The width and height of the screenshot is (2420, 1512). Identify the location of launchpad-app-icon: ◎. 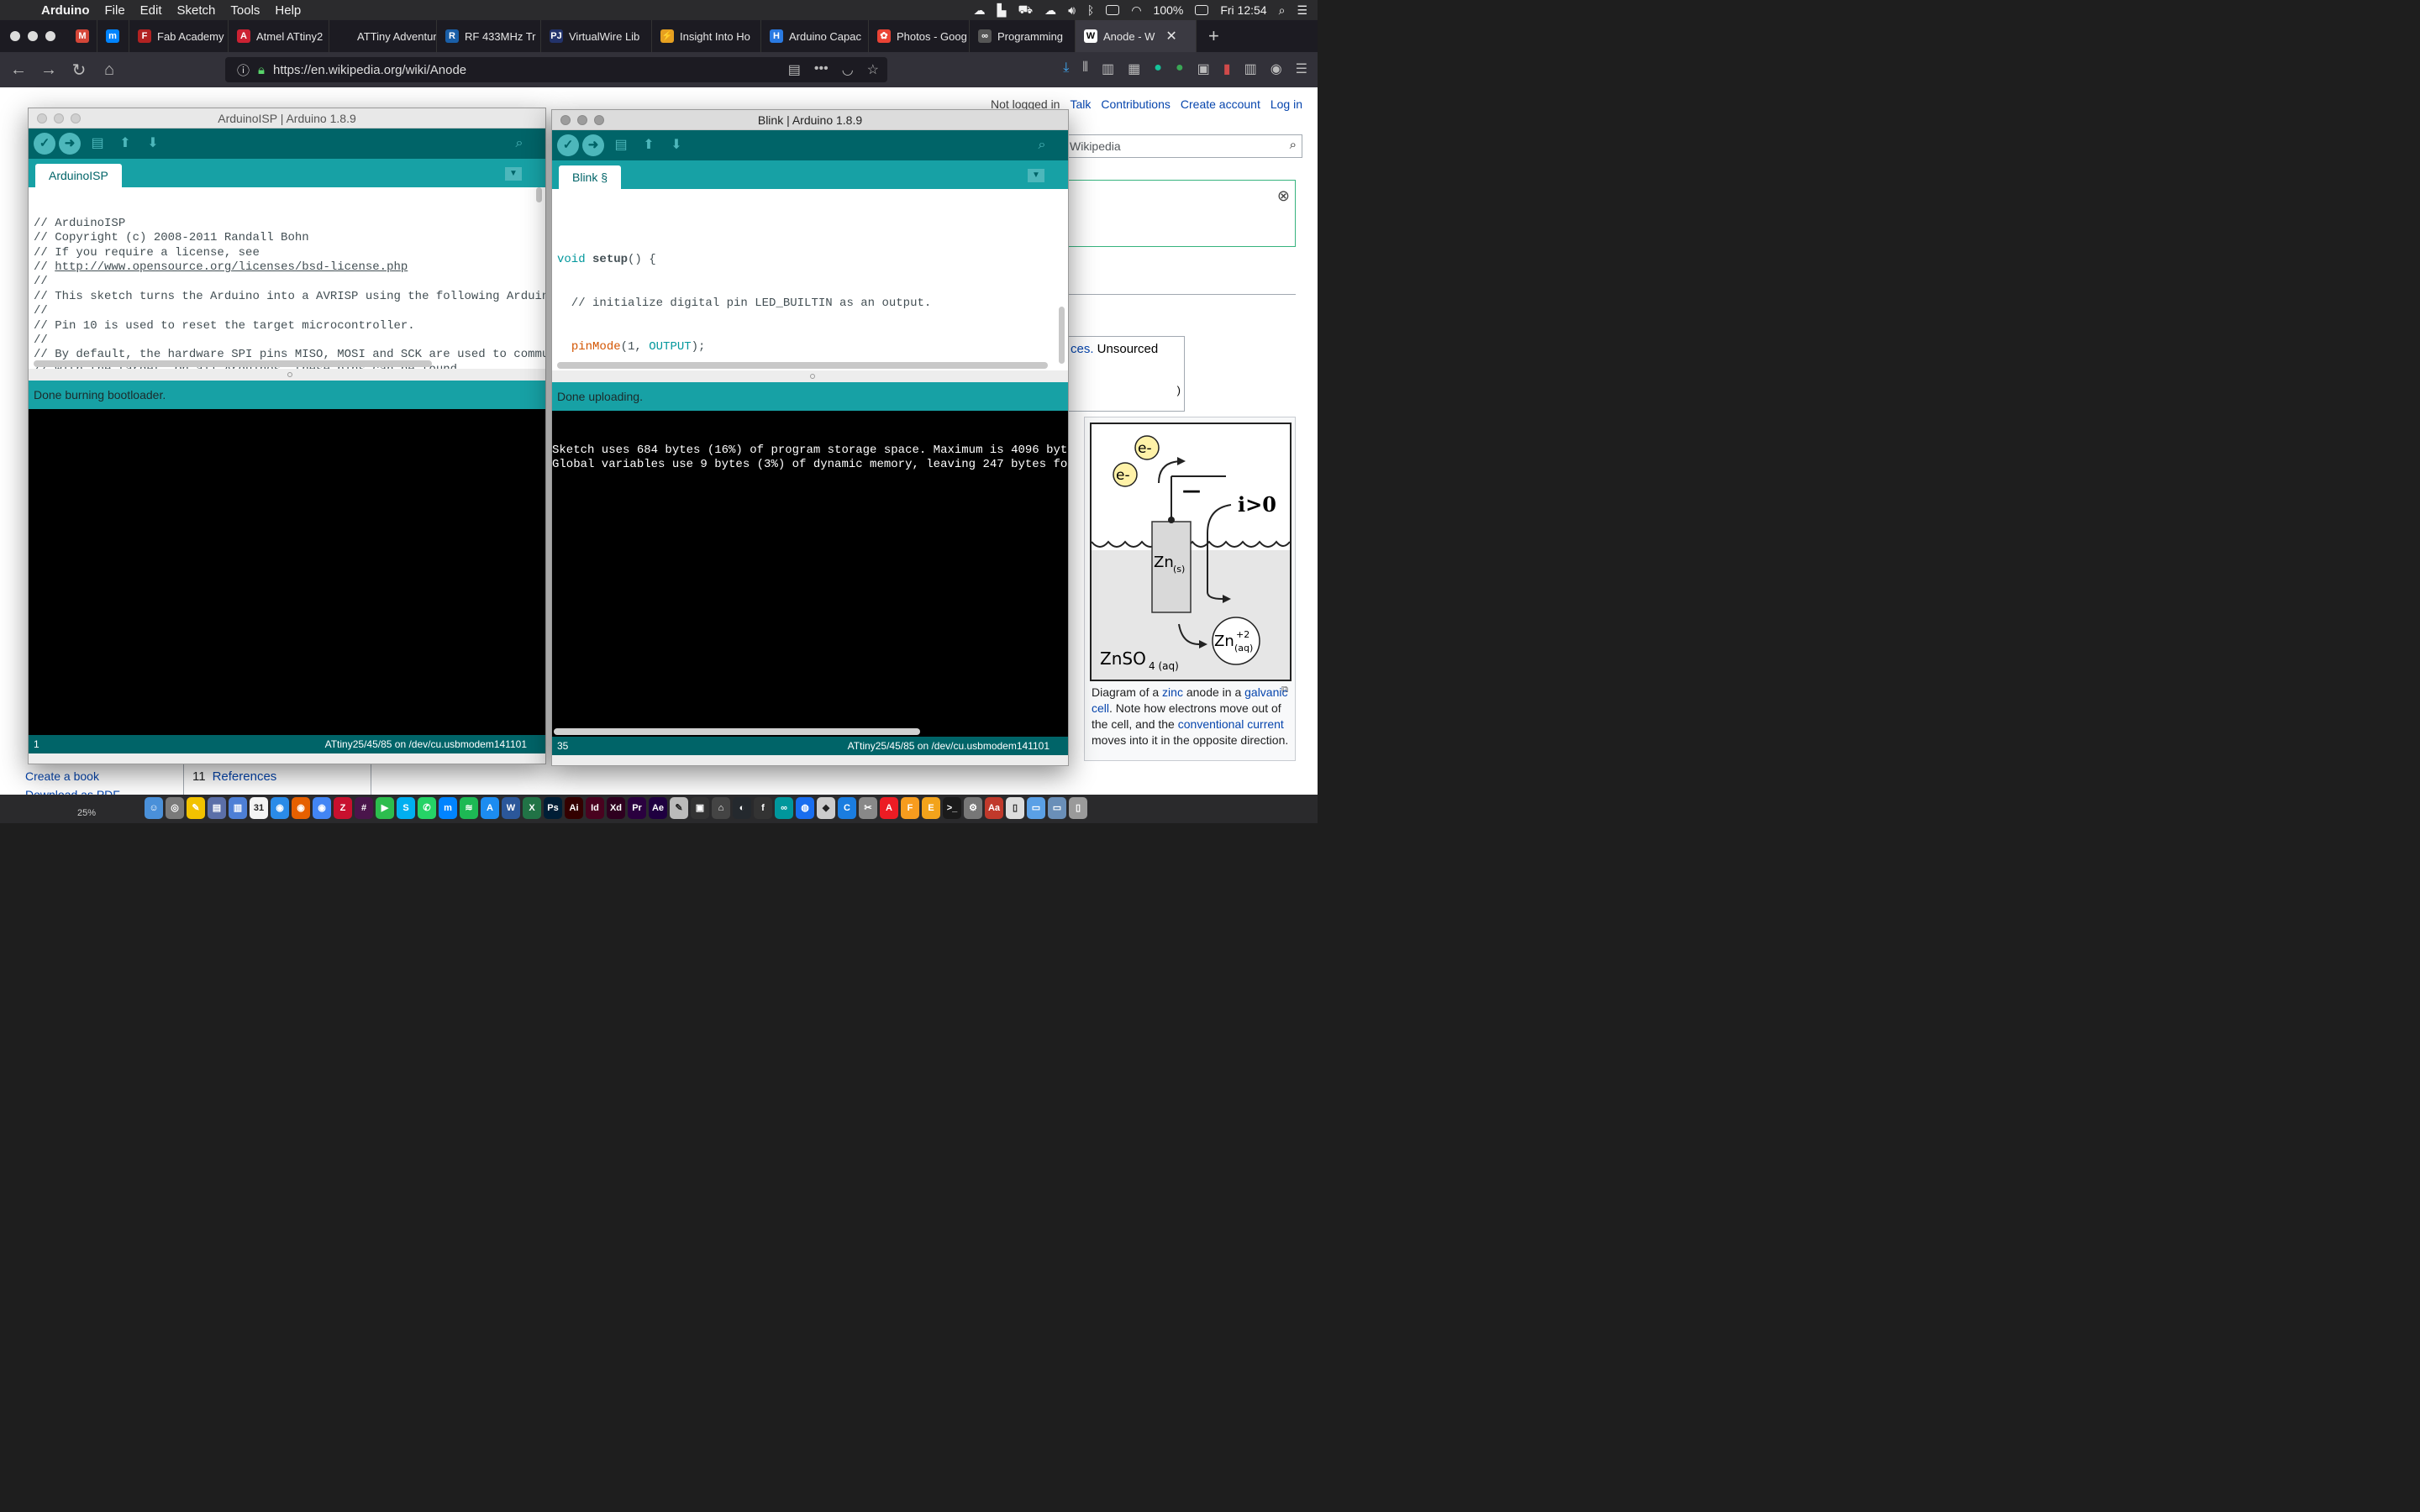
(175, 808).